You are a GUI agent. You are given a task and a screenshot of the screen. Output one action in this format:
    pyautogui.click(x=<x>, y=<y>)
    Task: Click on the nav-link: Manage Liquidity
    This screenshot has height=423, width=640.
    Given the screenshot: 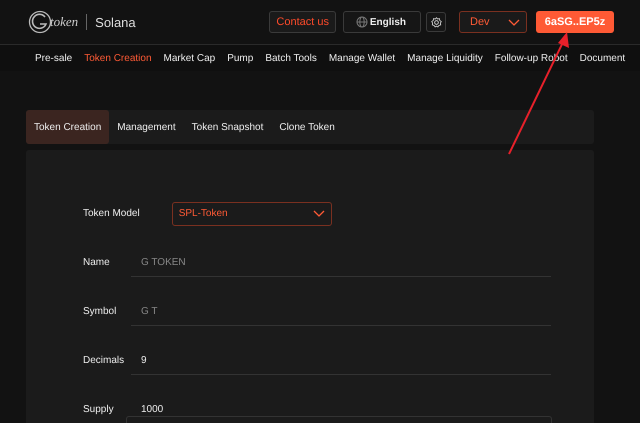 What is the action you would take?
    pyautogui.click(x=445, y=58)
    